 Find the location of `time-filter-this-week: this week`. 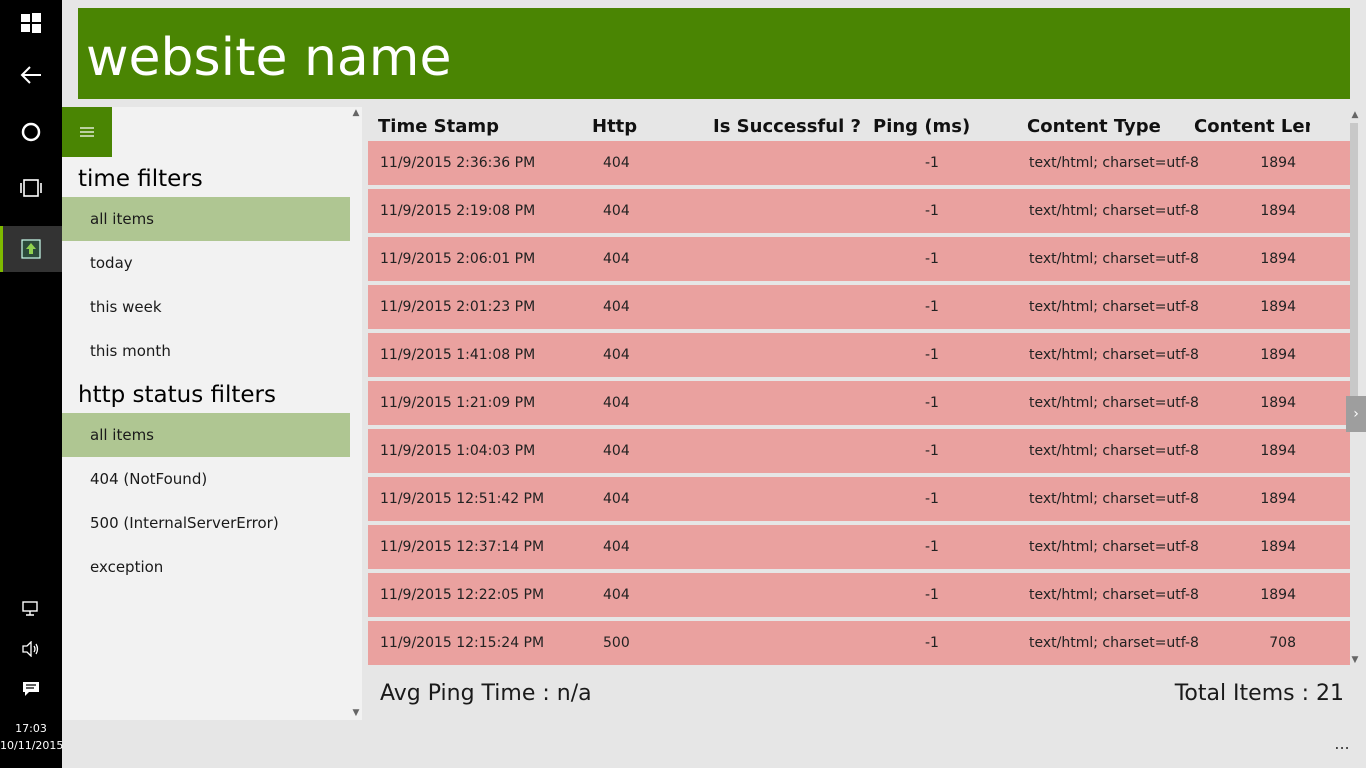

time-filter-this-week: this week is located at coordinates (206, 307).